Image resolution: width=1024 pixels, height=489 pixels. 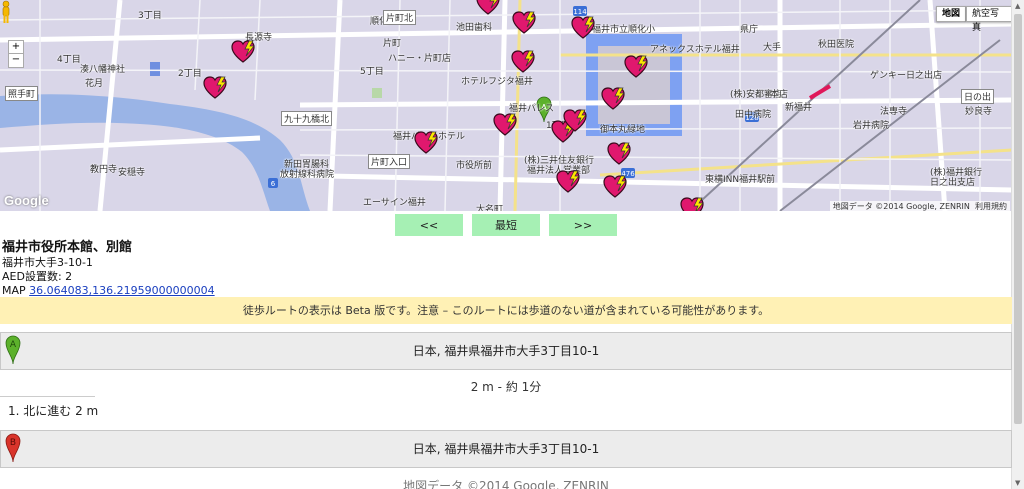 I want to click on map-label: 日の出, so click(x=978, y=96).